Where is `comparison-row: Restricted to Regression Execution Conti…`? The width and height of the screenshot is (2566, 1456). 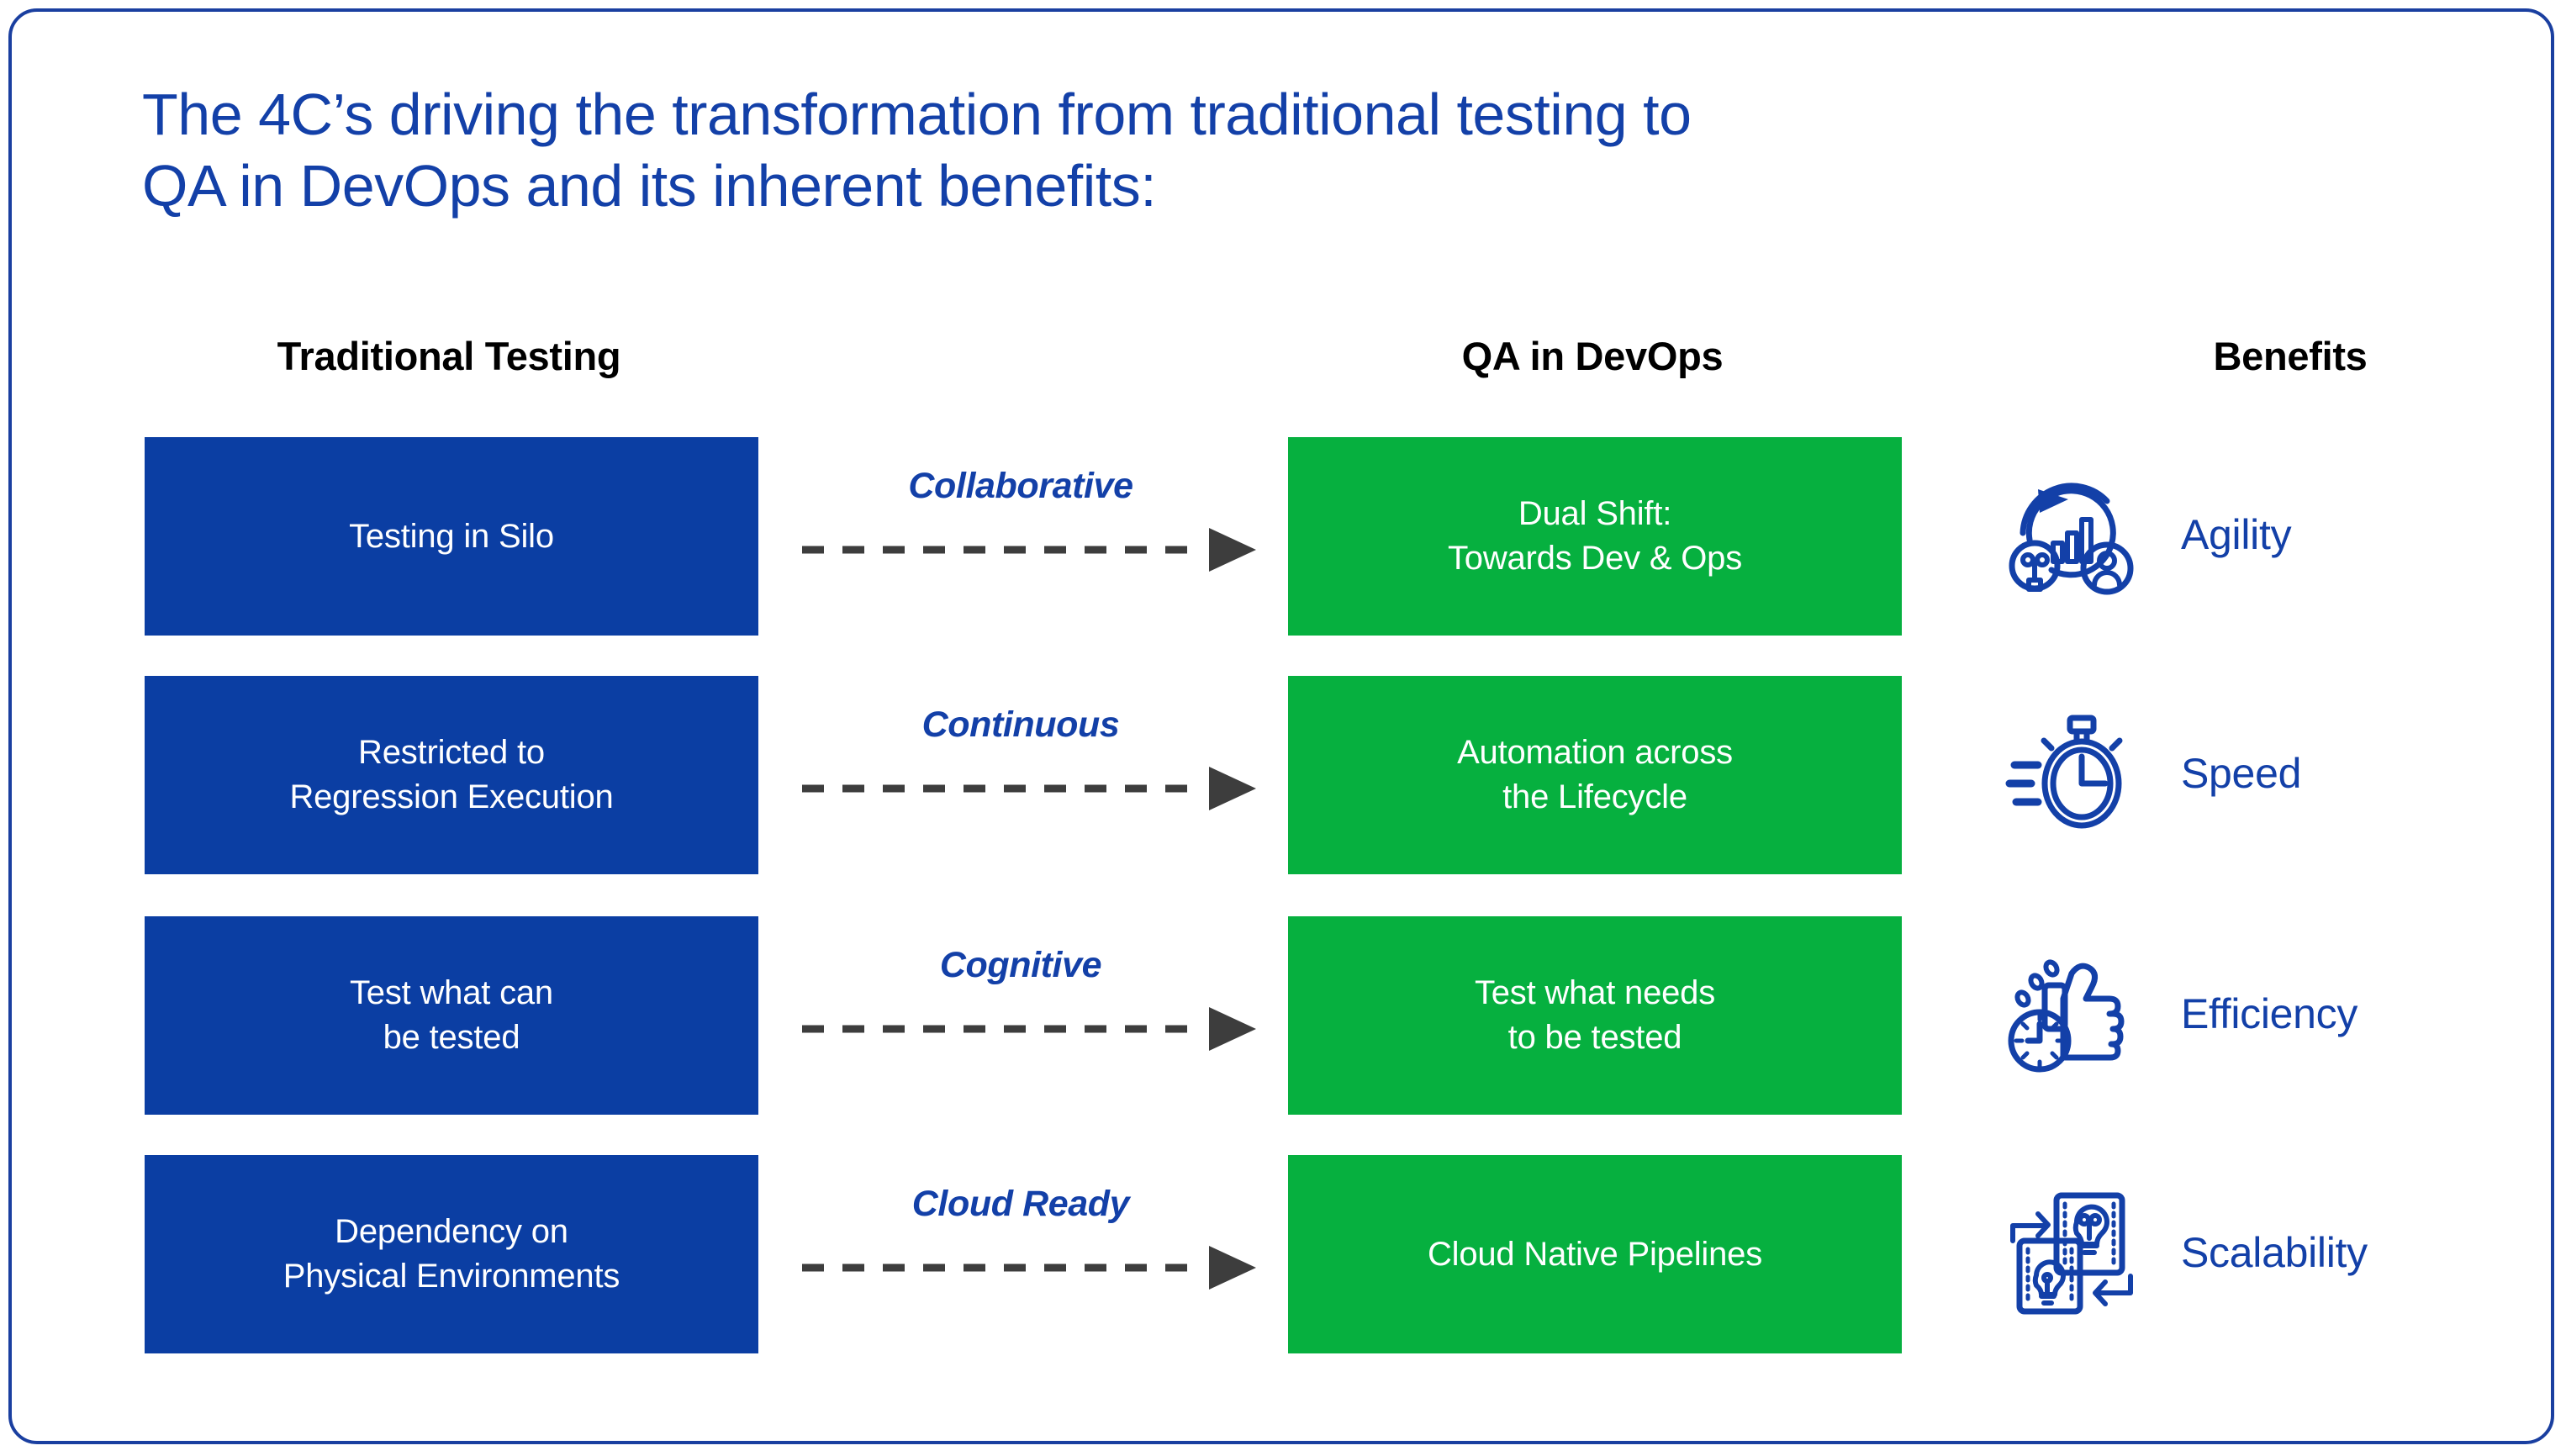 comparison-row: Restricted to Regression Execution Conti… is located at coordinates (1281, 775).